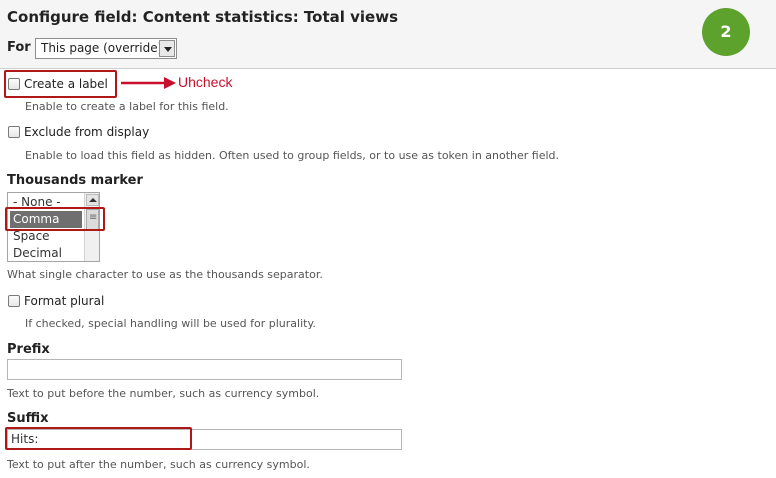  What do you see at coordinates (60, 84) in the screenshot?
I see `highlight-create-label` at bounding box center [60, 84].